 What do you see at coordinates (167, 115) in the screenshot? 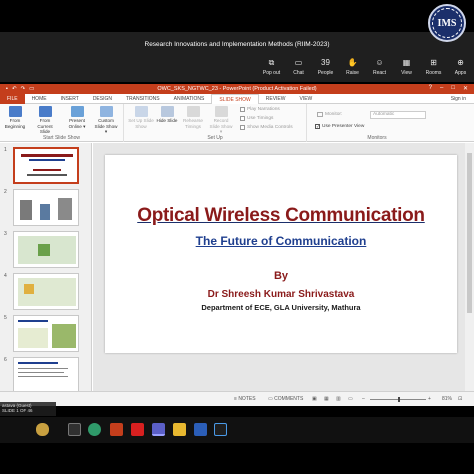
I see `hide-slide-button: Hide Slide` at bounding box center [167, 115].